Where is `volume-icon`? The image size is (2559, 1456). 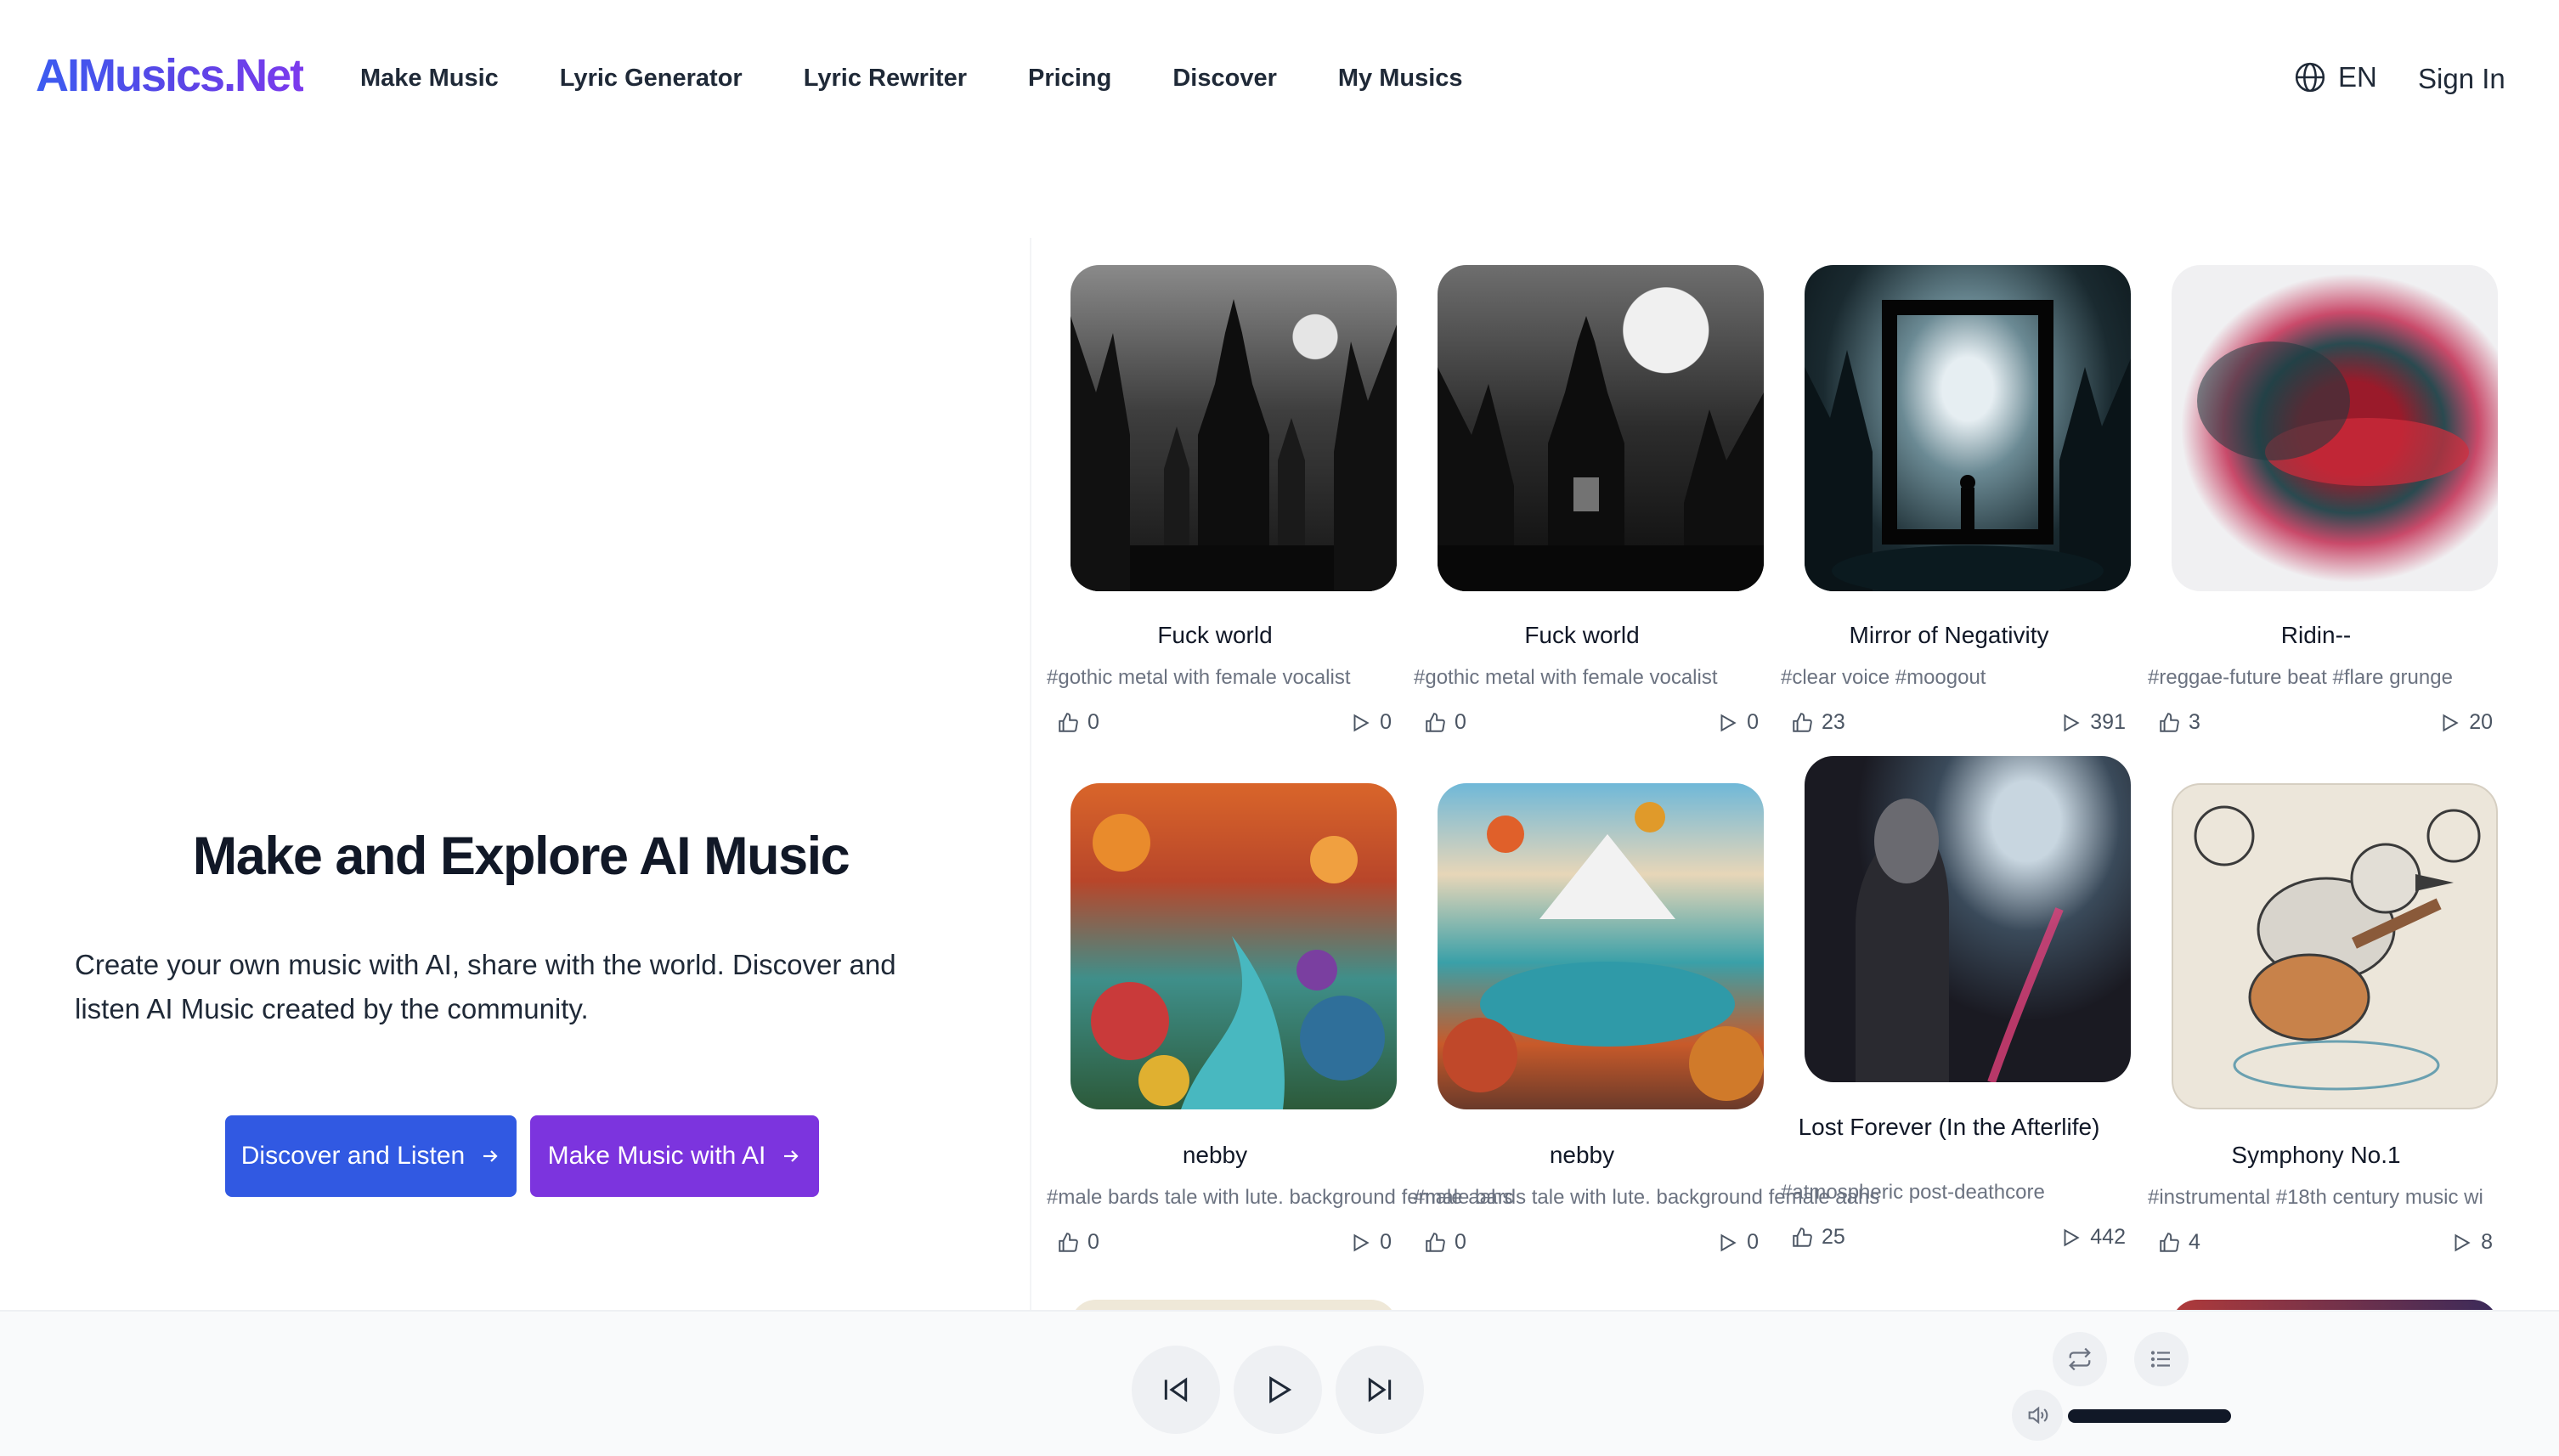 volume-icon is located at coordinates (2038, 1416).